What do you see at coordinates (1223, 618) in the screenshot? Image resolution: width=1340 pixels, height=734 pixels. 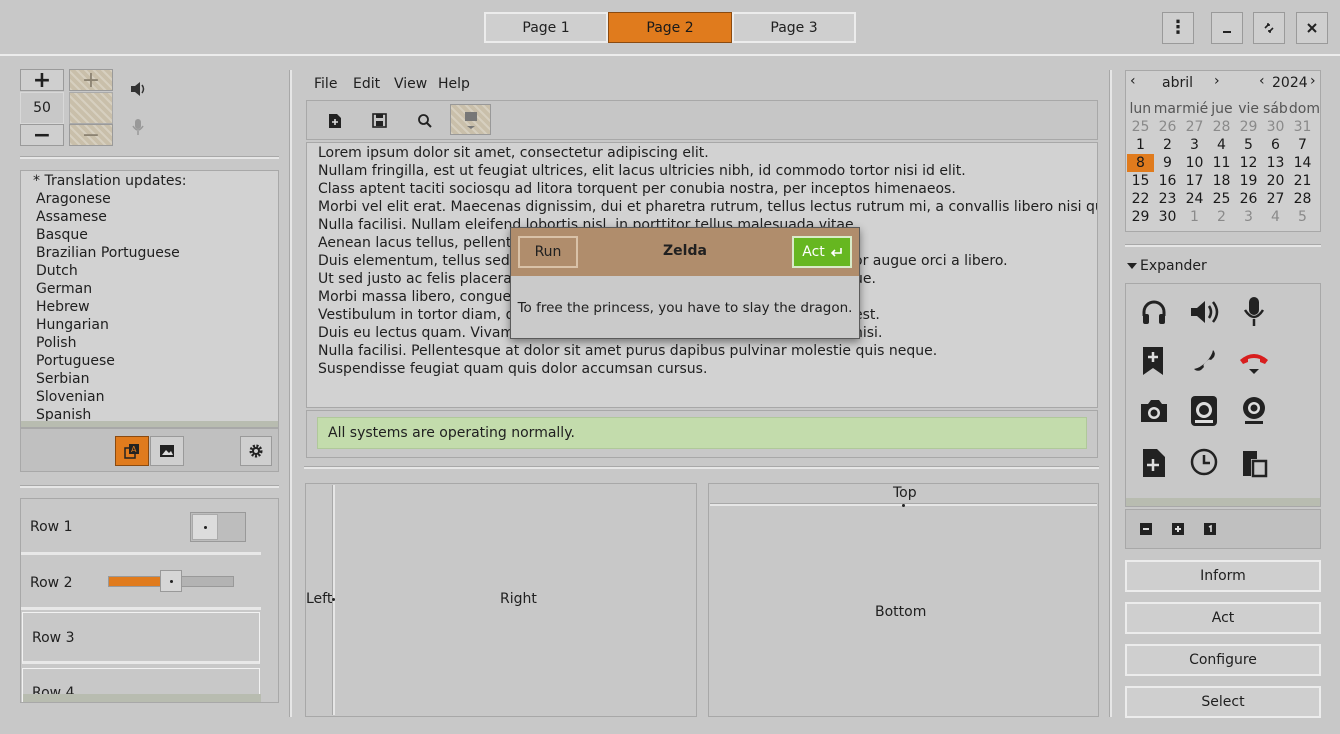 I see `act-button: Act` at bounding box center [1223, 618].